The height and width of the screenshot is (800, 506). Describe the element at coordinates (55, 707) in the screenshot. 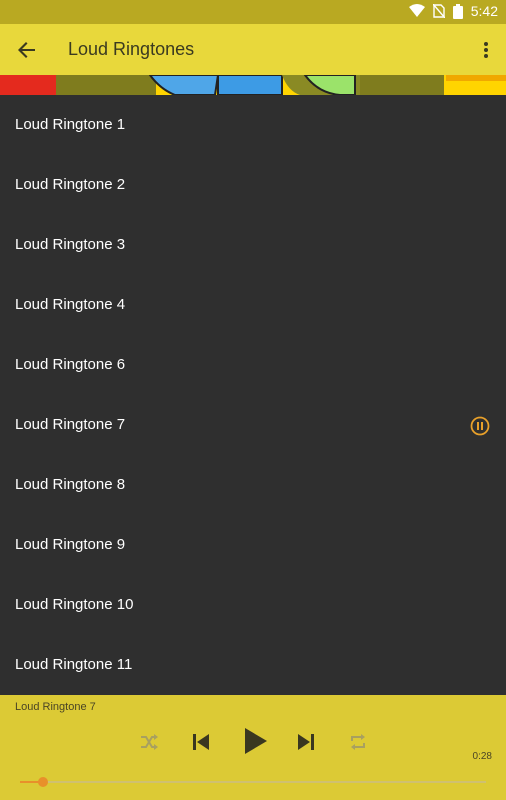

I see `now-playing-title: Loud Ringtone 7` at that location.